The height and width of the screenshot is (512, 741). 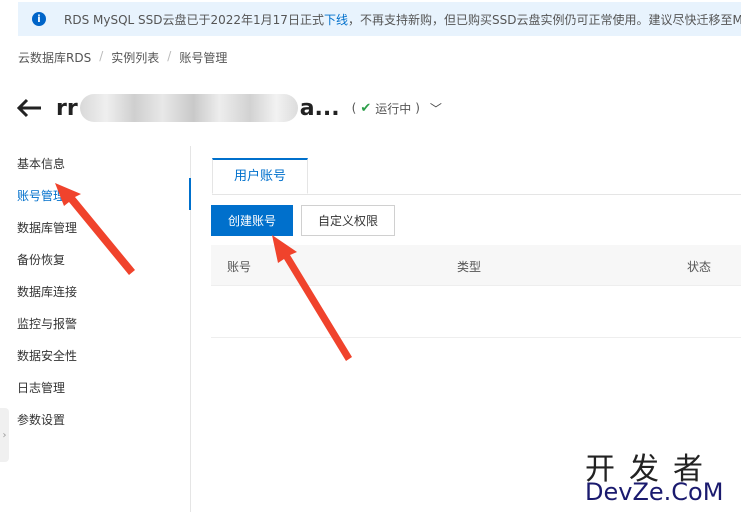 What do you see at coordinates (203, 272) in the screenshot?
I see `annotation-arrows` at bounding box center [203, 272].